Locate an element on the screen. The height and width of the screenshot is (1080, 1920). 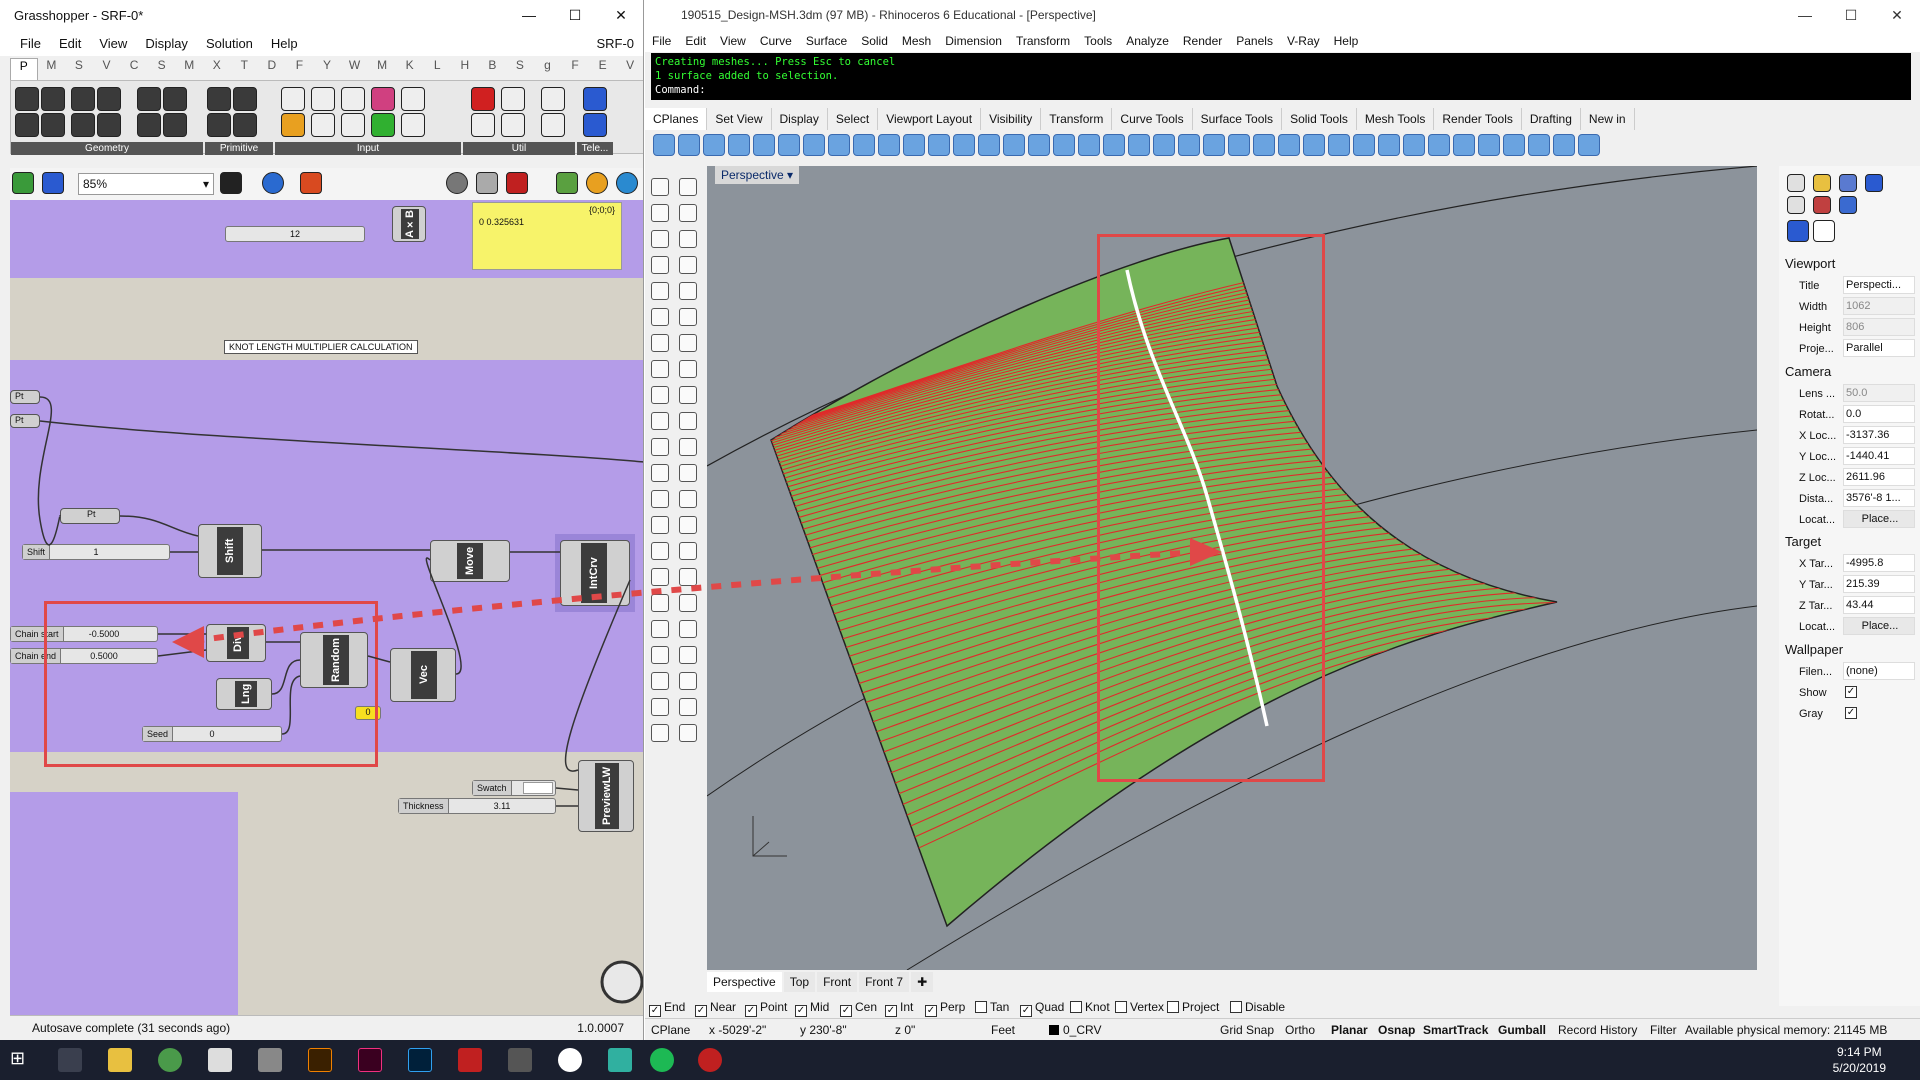
gh-menu-view: View is located at coordinates (113, 43).